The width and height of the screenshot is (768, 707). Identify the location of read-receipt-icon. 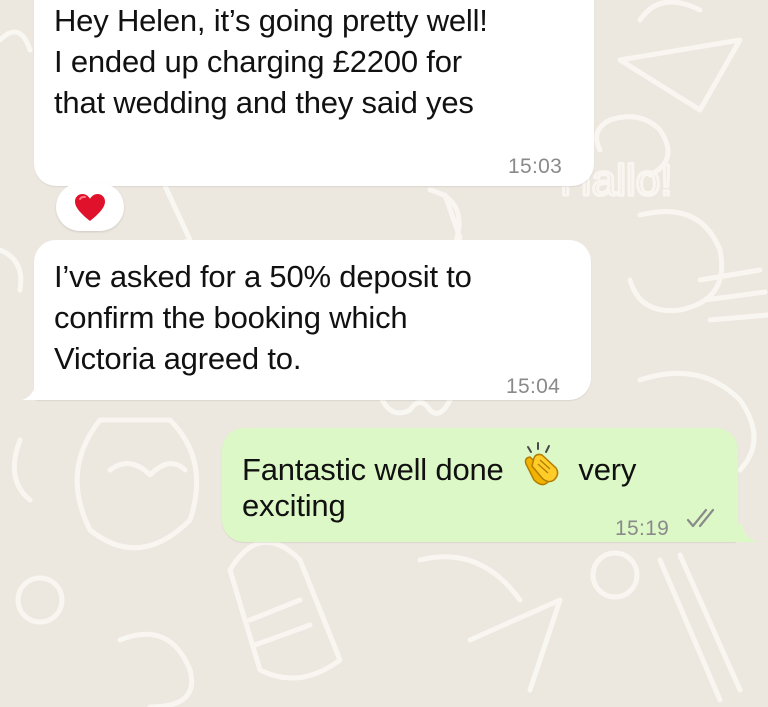
(700, 518).